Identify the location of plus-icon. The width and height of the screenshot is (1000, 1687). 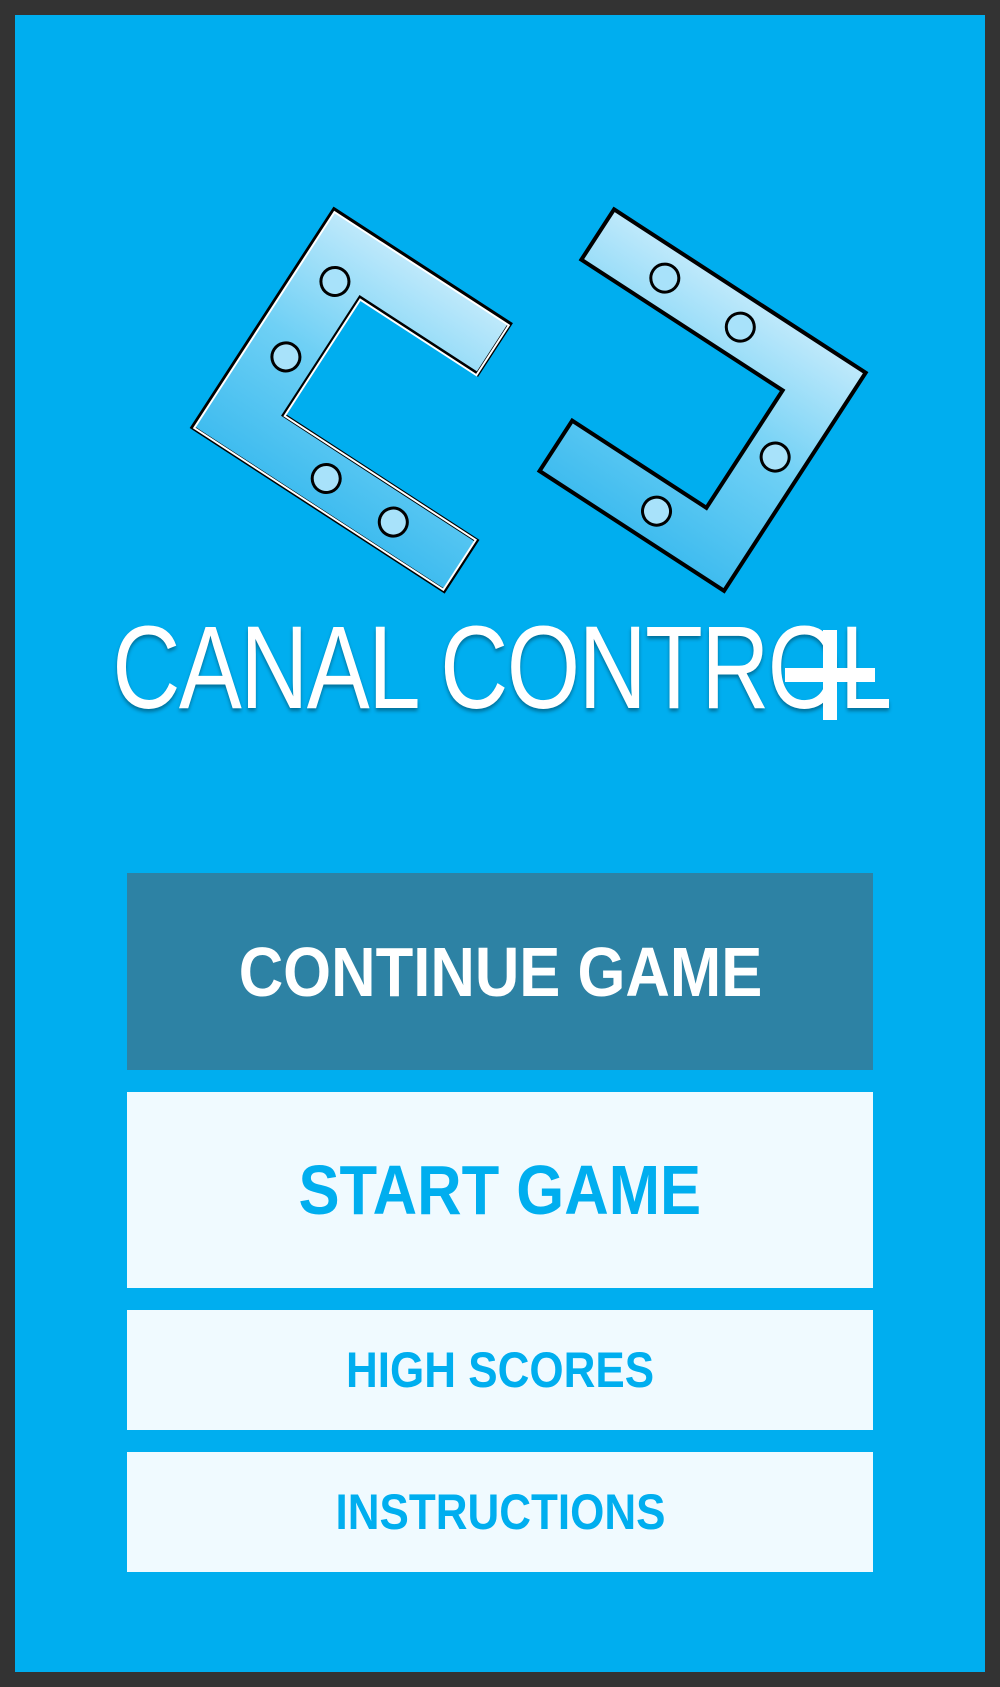
(830, 675).